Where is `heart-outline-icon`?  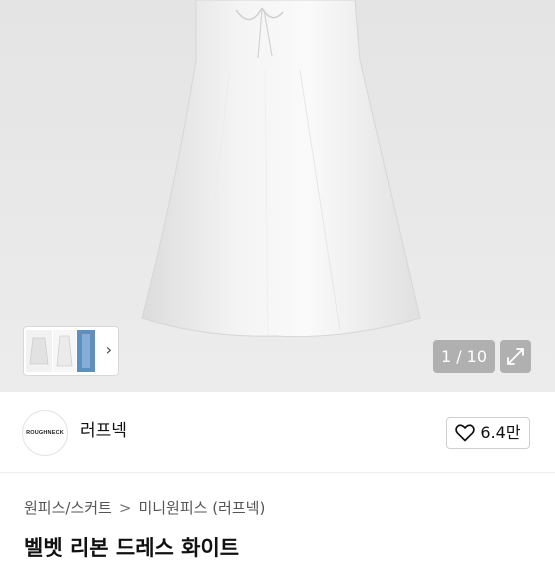 heart-outline-icon is located at coordinates (465, 433).